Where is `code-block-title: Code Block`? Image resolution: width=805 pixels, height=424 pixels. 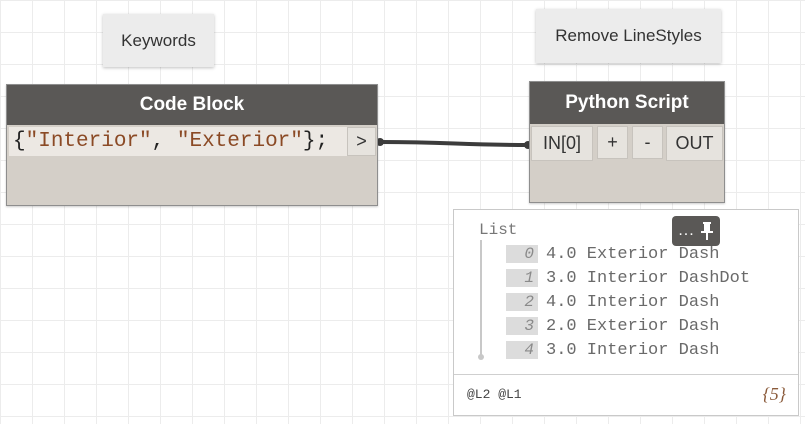 code-block-title: Code Block is located at coordinates (192, 104).